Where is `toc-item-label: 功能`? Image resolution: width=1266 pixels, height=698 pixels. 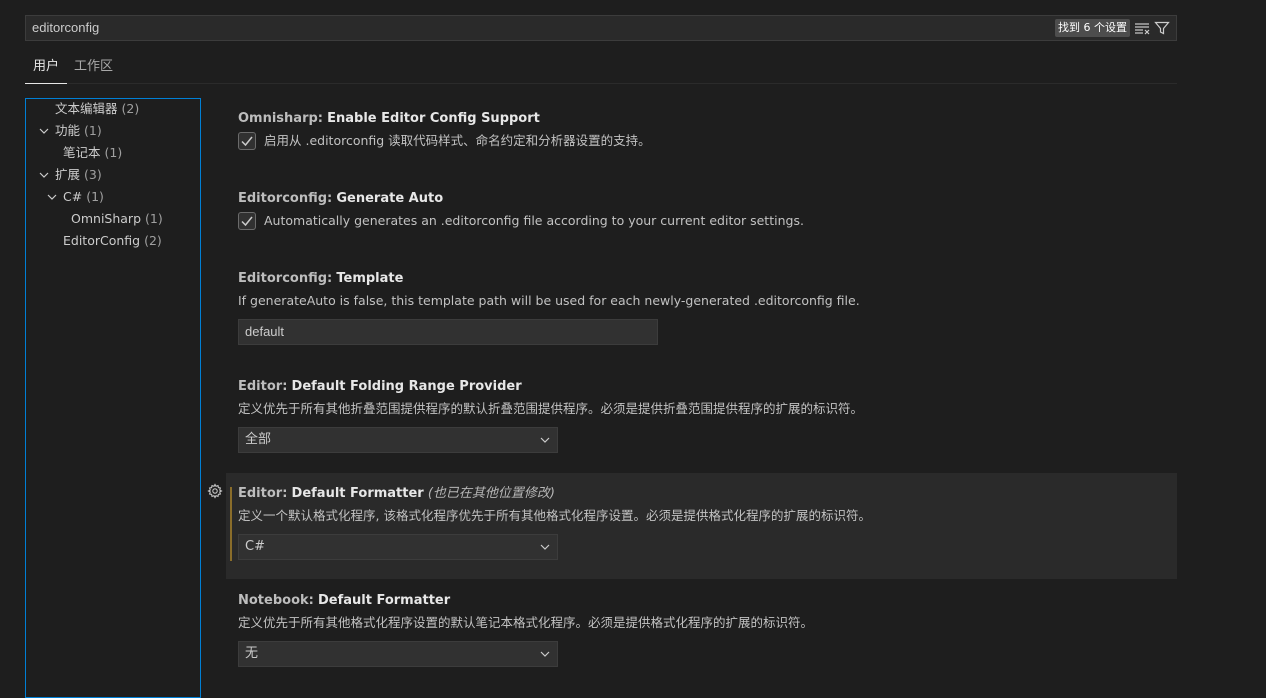 toc-item-label: 功能 is located at coordinates (68, 130).